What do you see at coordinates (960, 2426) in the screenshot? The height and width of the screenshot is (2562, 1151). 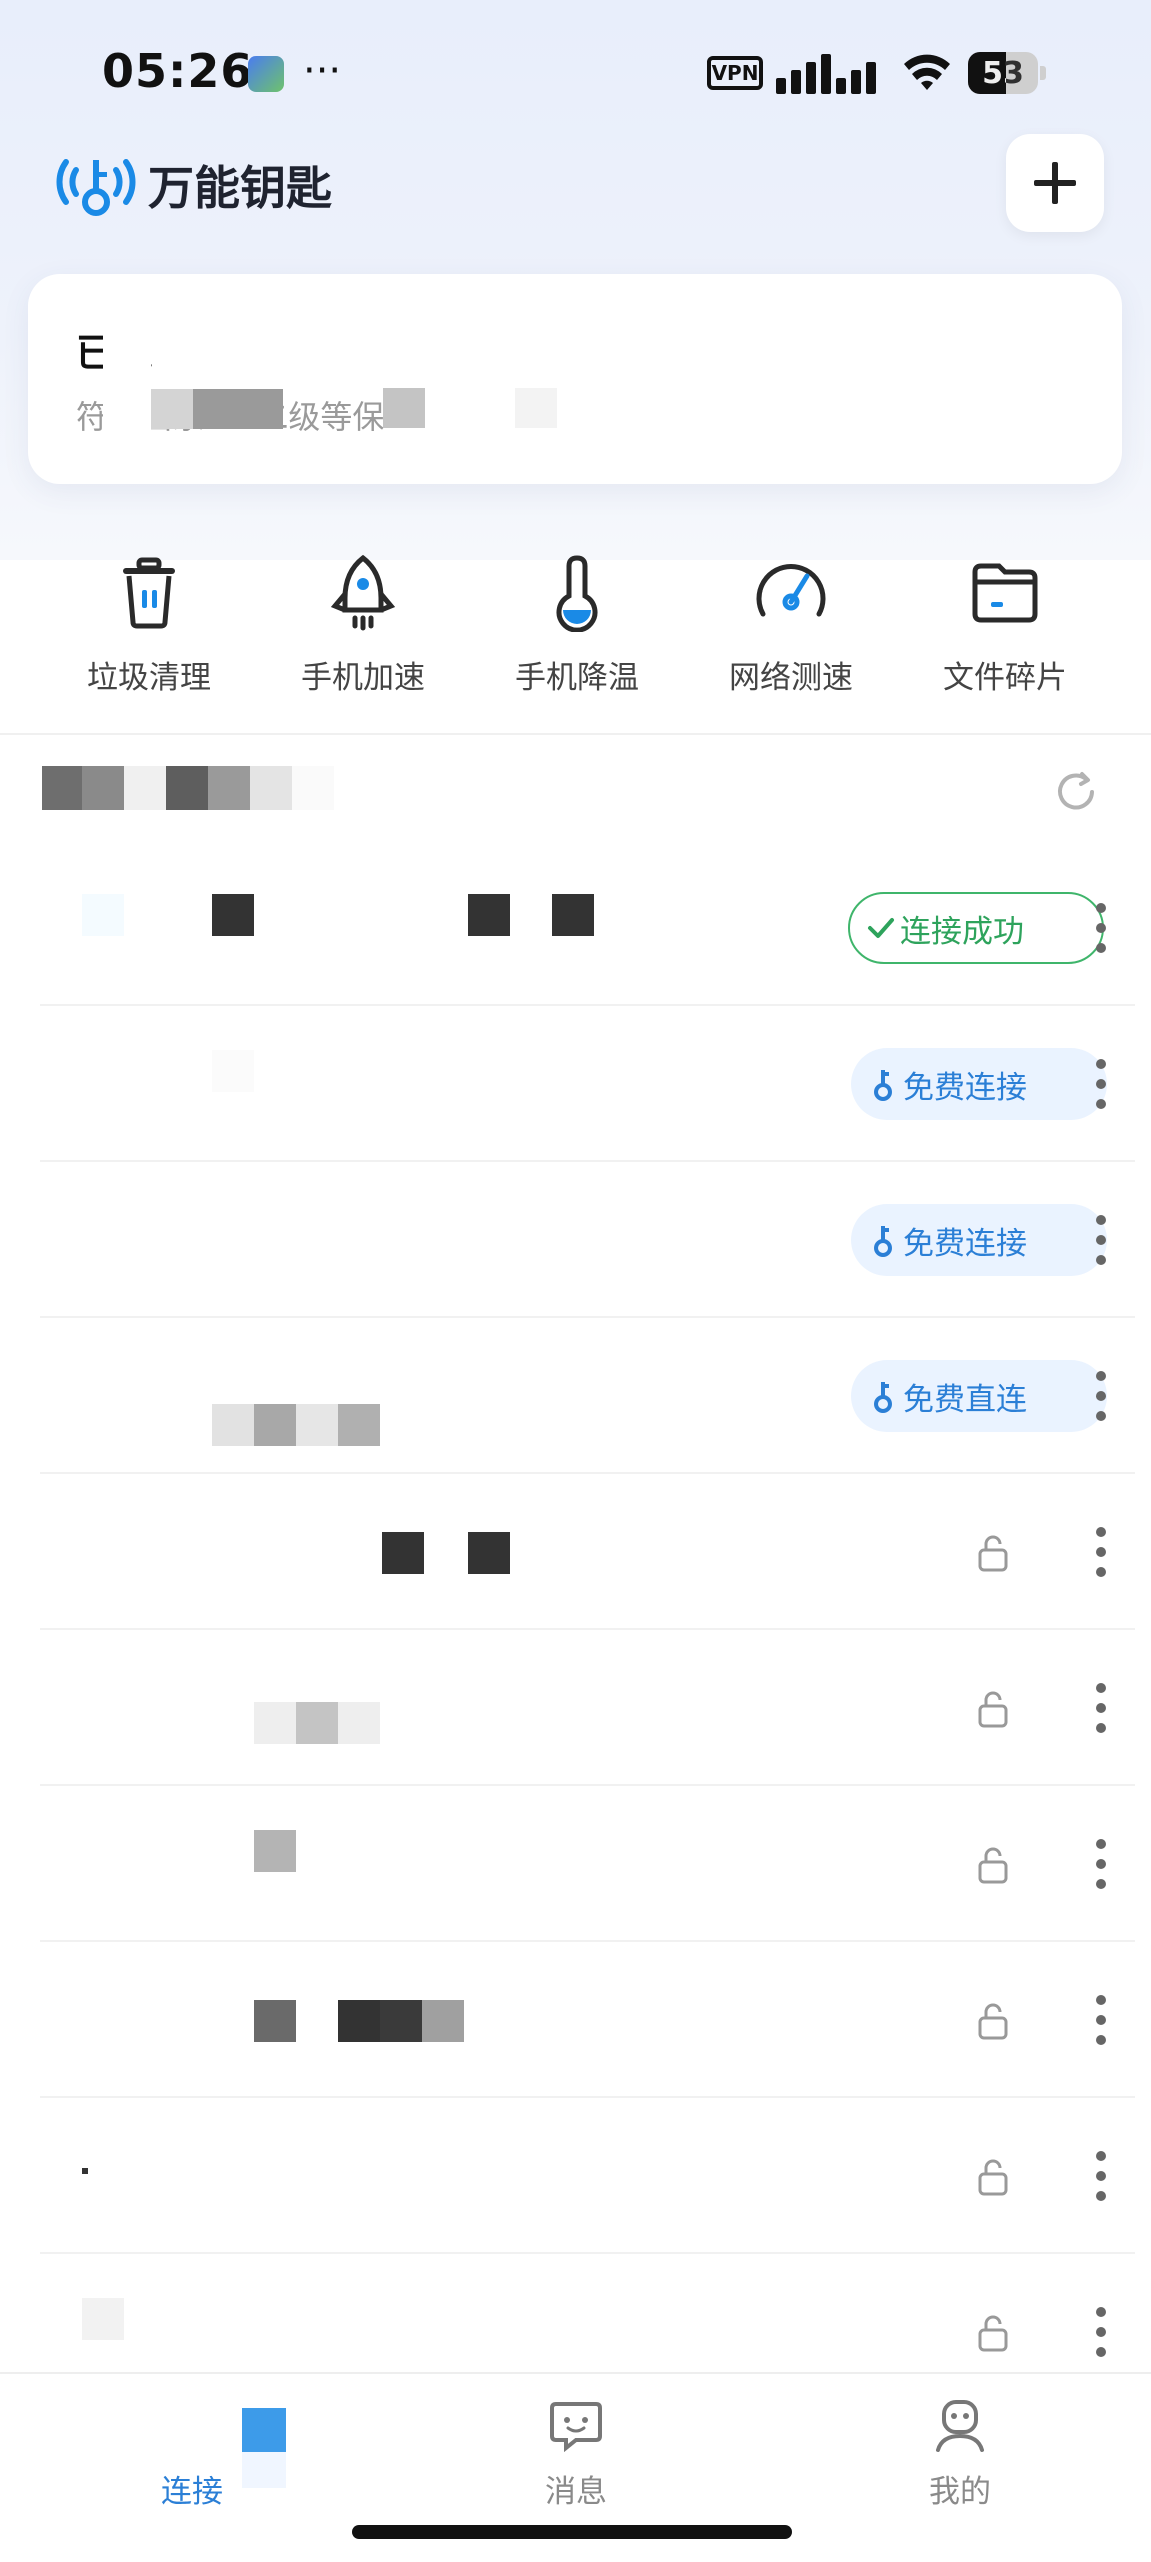 I see `profile-icon` at bounding box center [960, 2426].